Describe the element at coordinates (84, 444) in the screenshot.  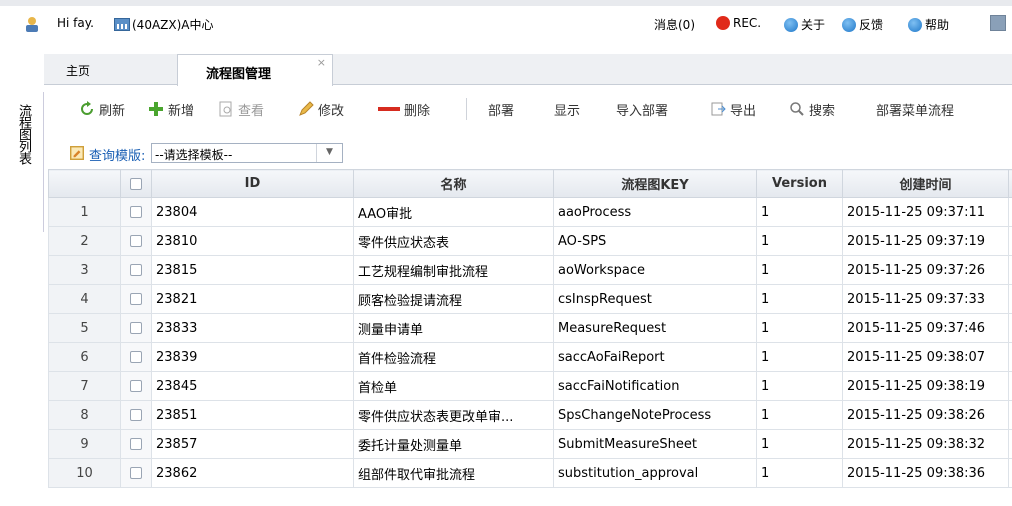
I see `row-number: 9` at that location.